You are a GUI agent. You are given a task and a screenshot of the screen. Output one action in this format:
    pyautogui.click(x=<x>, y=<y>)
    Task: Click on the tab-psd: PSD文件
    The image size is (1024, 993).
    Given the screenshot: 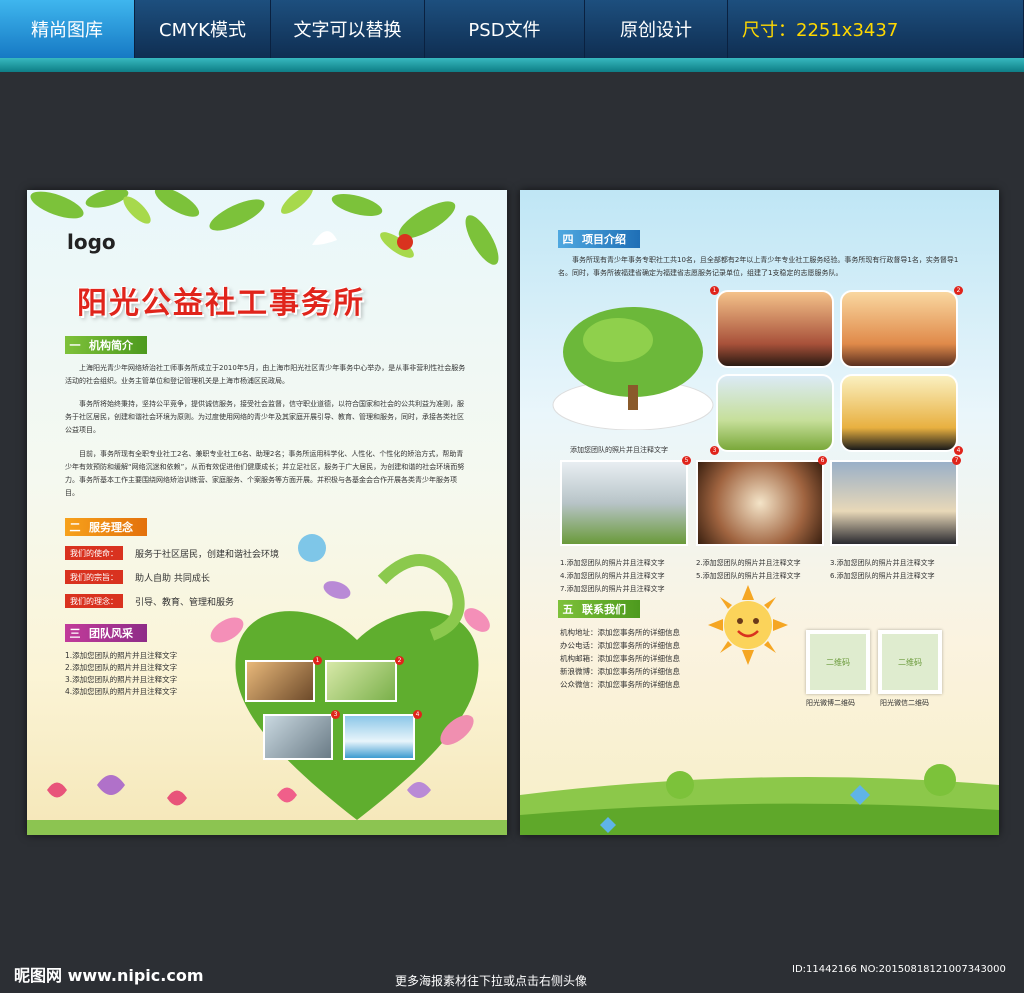 What is the action you would take?
    pyautogui.click(x=505, y=29)
    